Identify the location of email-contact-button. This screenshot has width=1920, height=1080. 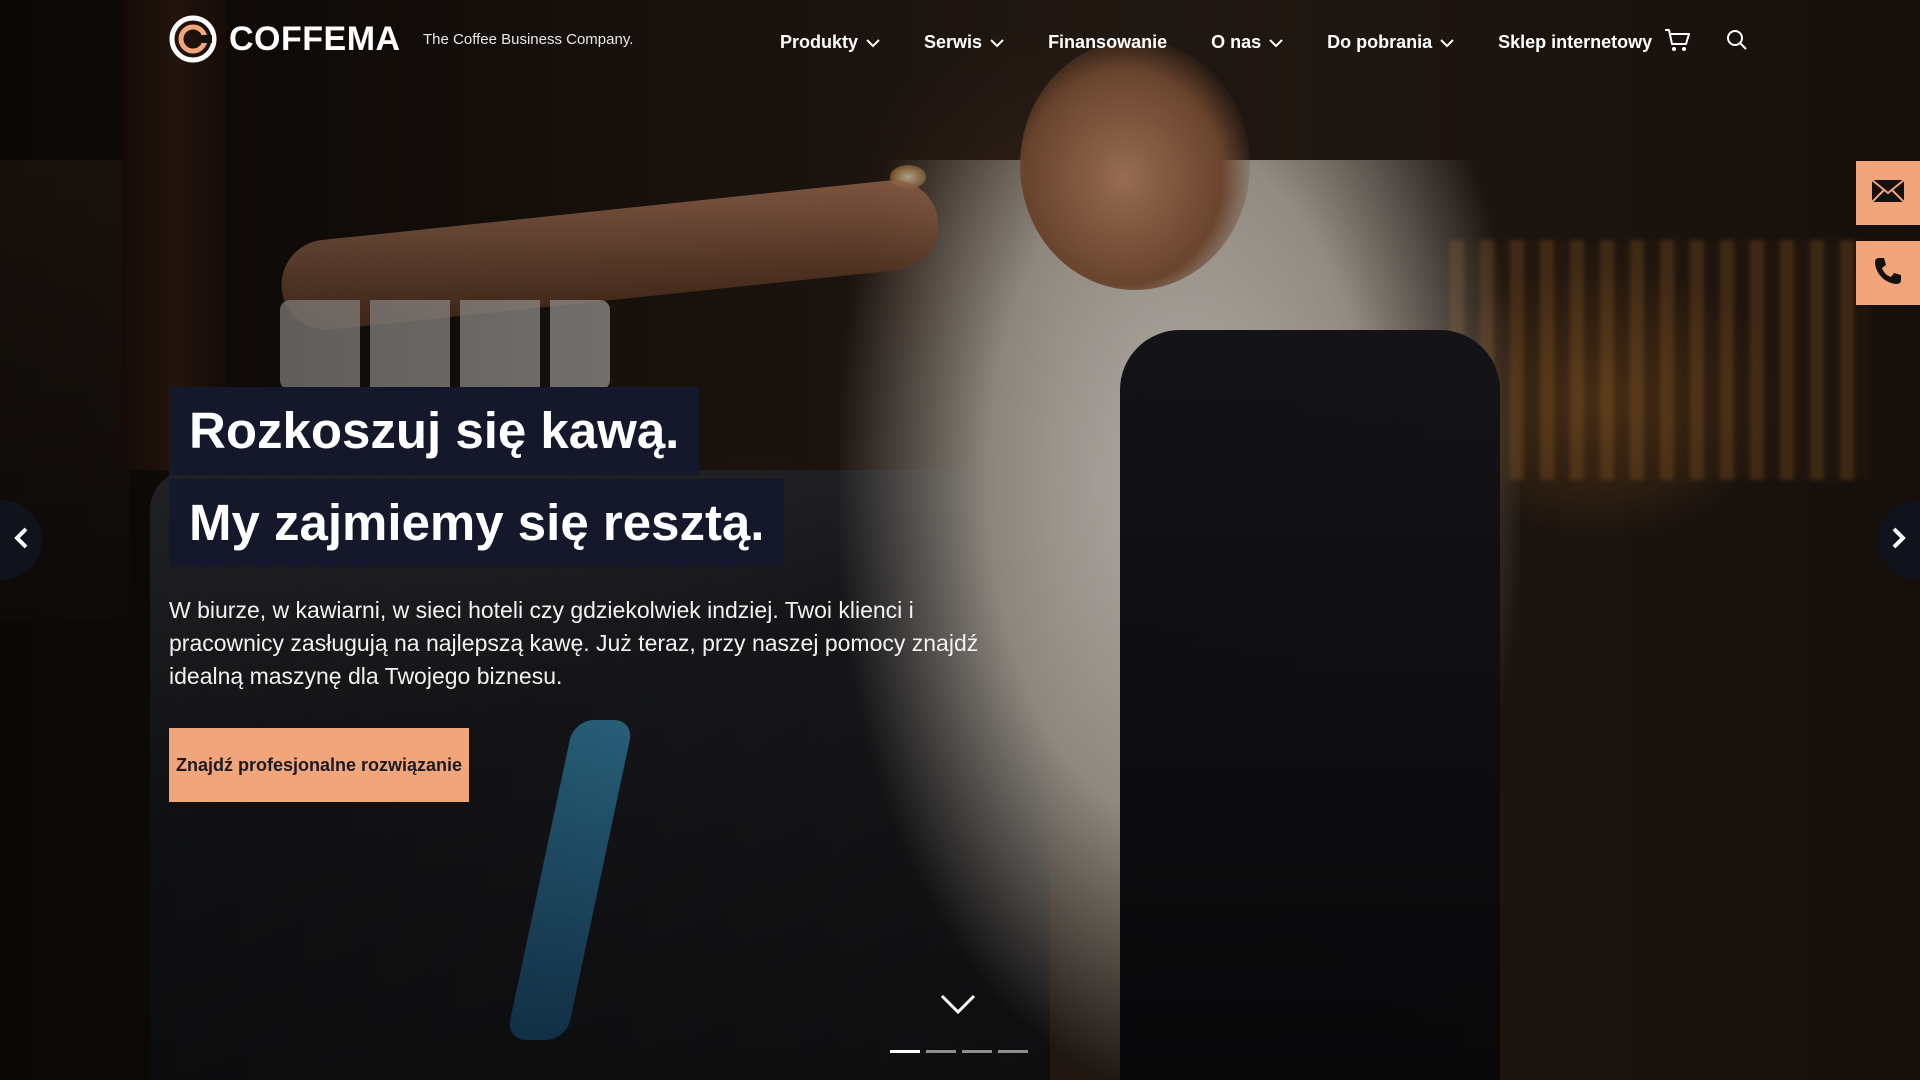
(1888, 193).